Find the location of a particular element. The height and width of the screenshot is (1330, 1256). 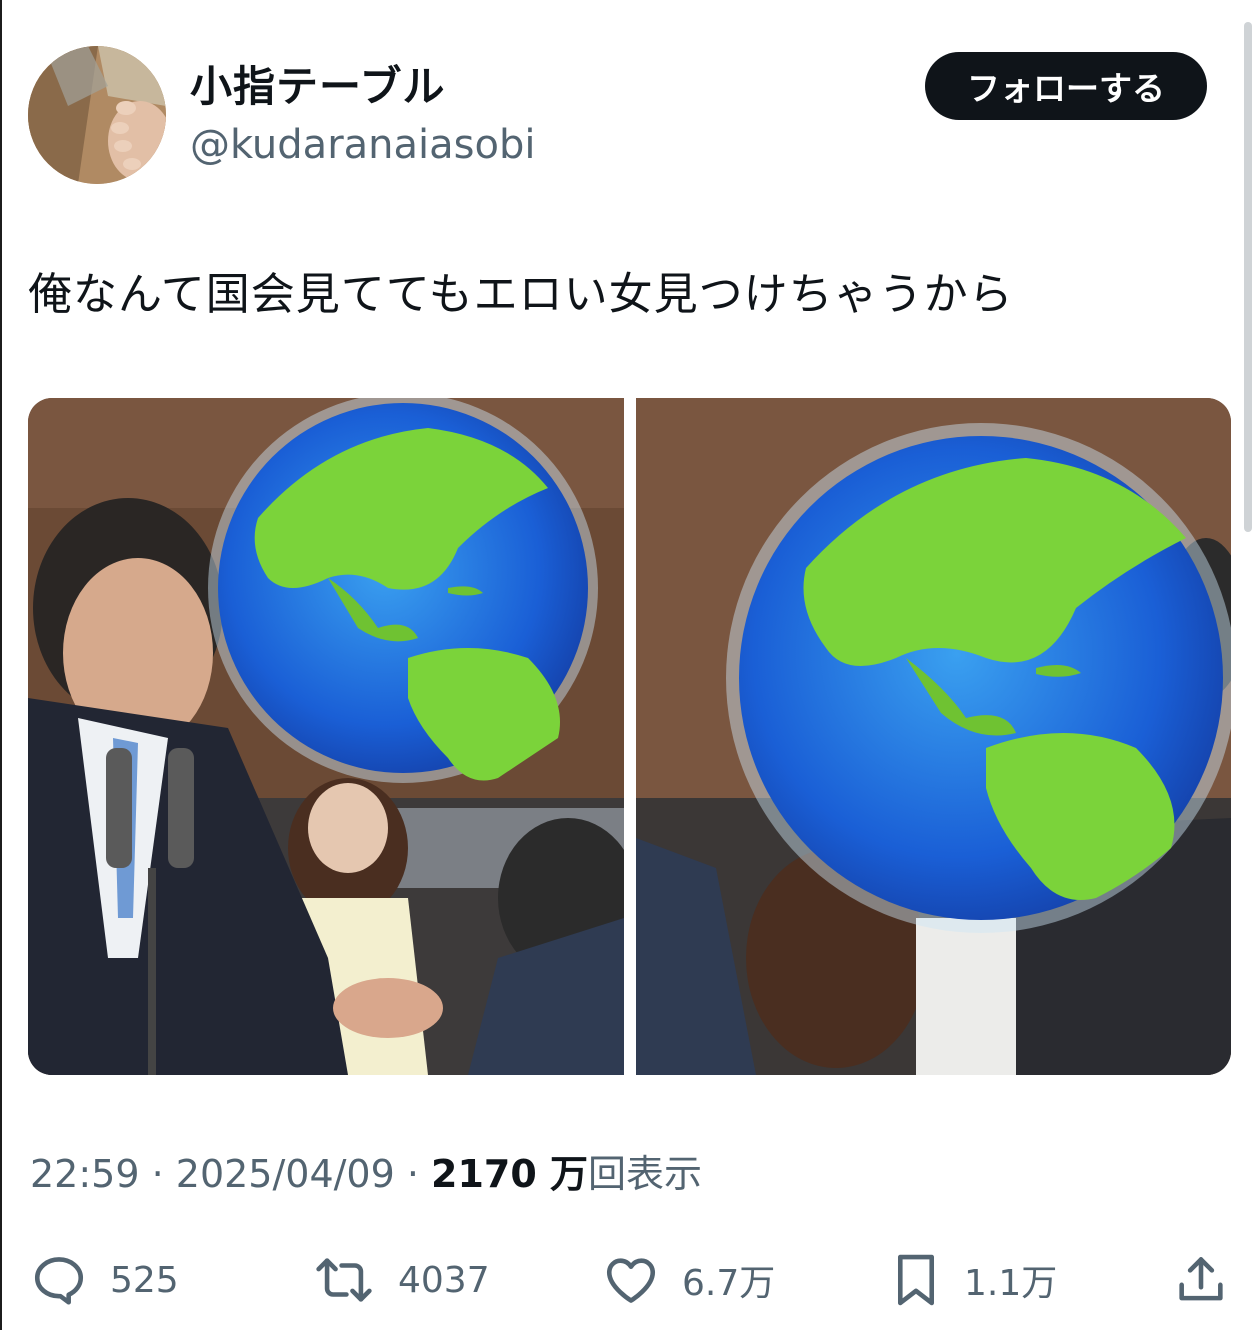

reply-button: 525 is located at coordinates (104, 1280).